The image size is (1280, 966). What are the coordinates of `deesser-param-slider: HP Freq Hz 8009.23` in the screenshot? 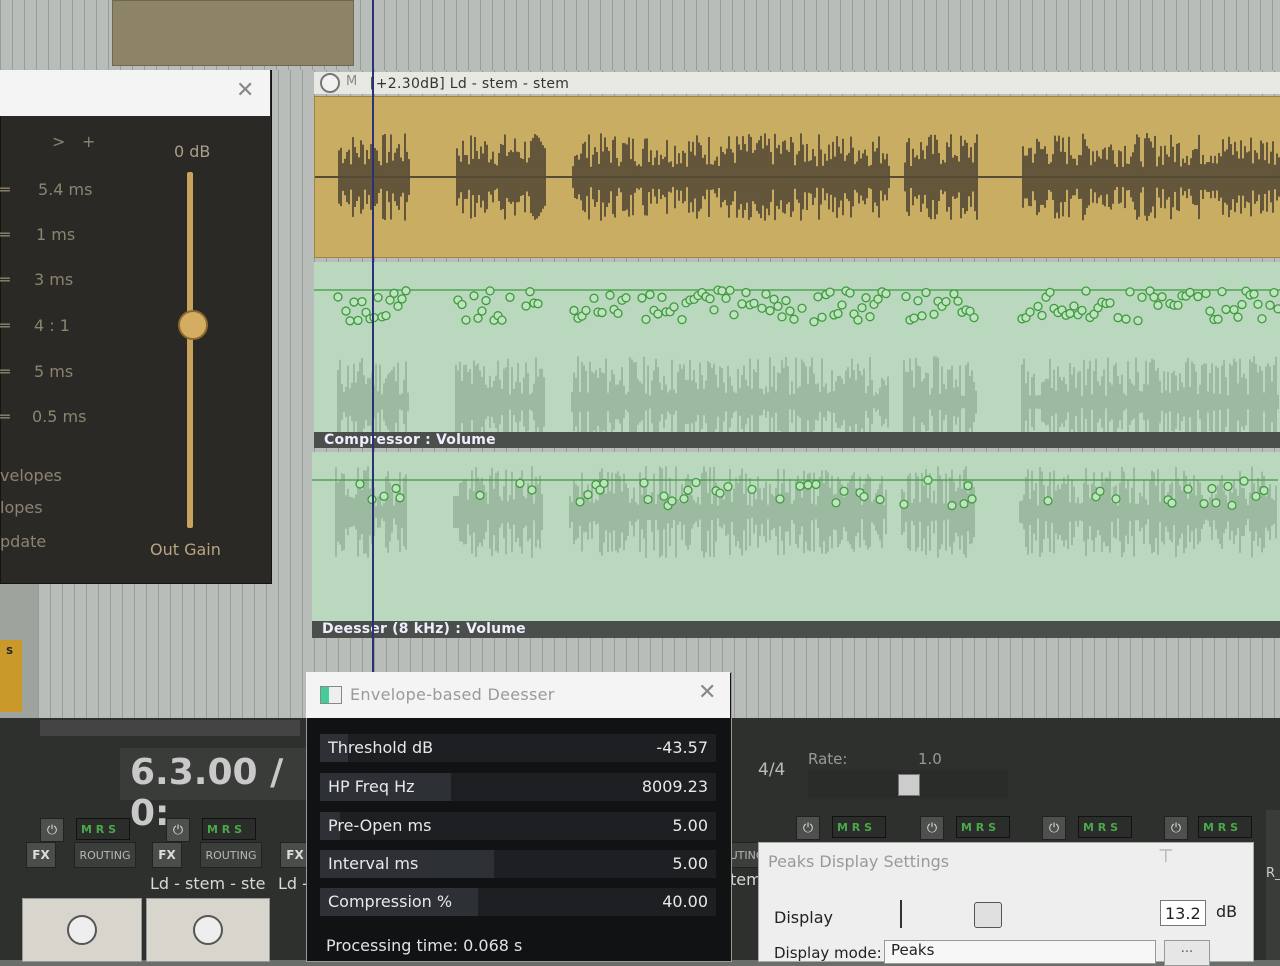 It's located at (518, 787).